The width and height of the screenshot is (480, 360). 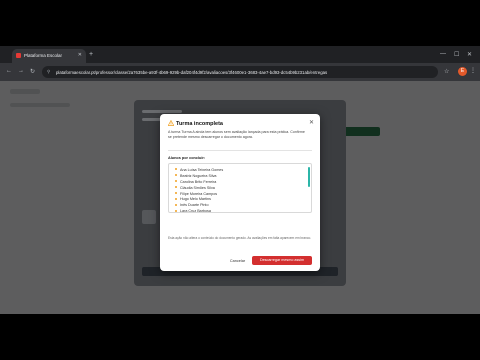 What do you see at coordinates (32, 71) in the screenshot?
I see `reload-icon: ↻` at bounding box center [32, 71].